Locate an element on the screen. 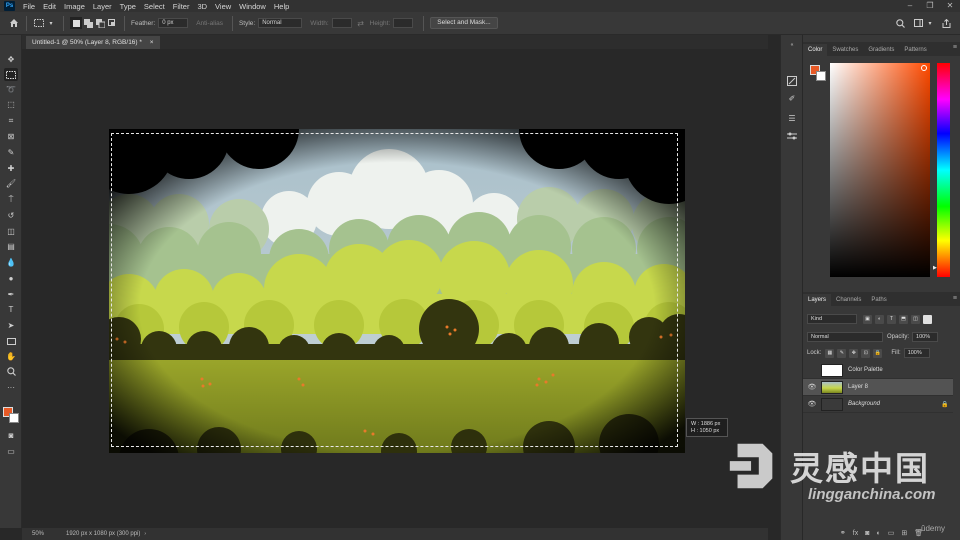  dodge-tool-icon: ● is located at coordinates (11, 278).